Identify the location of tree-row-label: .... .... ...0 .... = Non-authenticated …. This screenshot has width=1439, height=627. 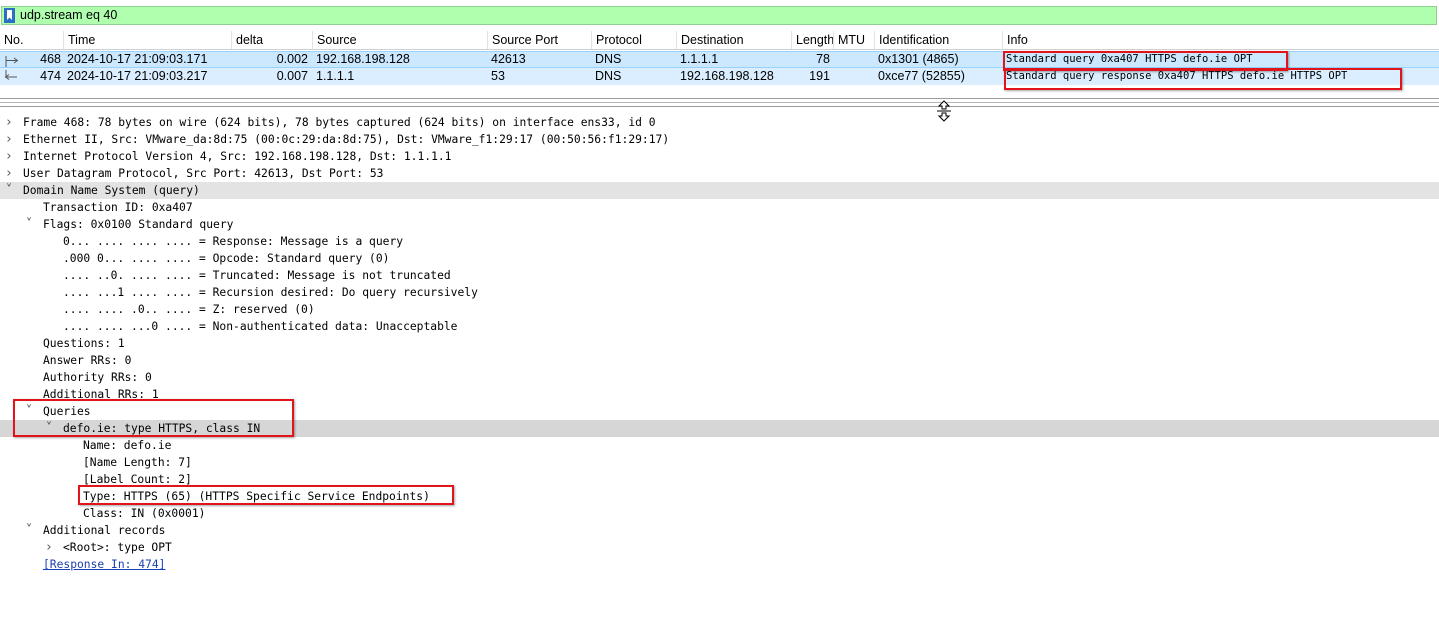
(260, 326).